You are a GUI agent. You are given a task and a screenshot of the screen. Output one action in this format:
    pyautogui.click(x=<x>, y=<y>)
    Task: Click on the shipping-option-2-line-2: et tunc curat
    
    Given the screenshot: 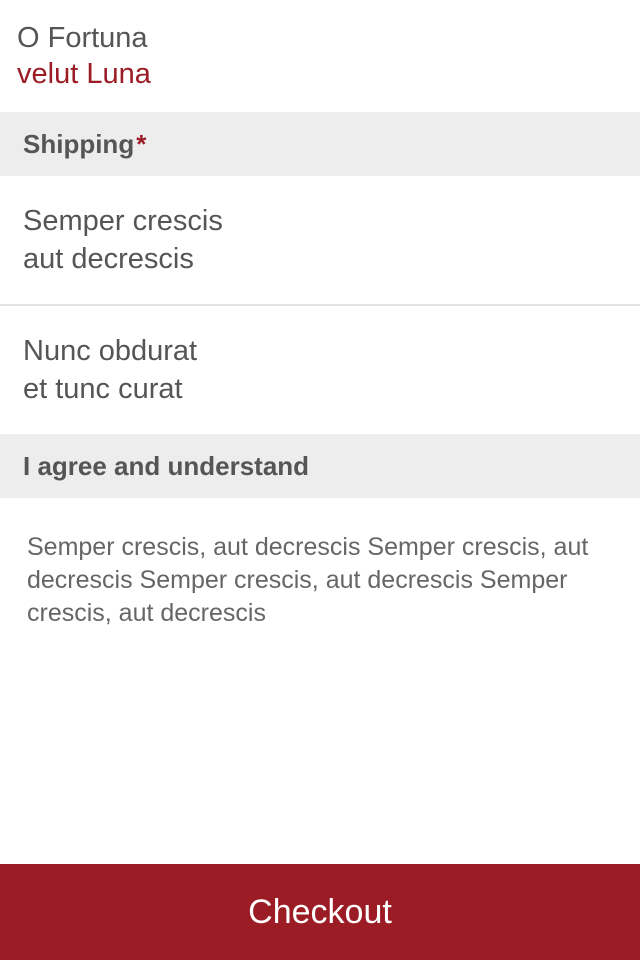 What is the action you would take?
    pyautogui.click(x=103, y=389)
    